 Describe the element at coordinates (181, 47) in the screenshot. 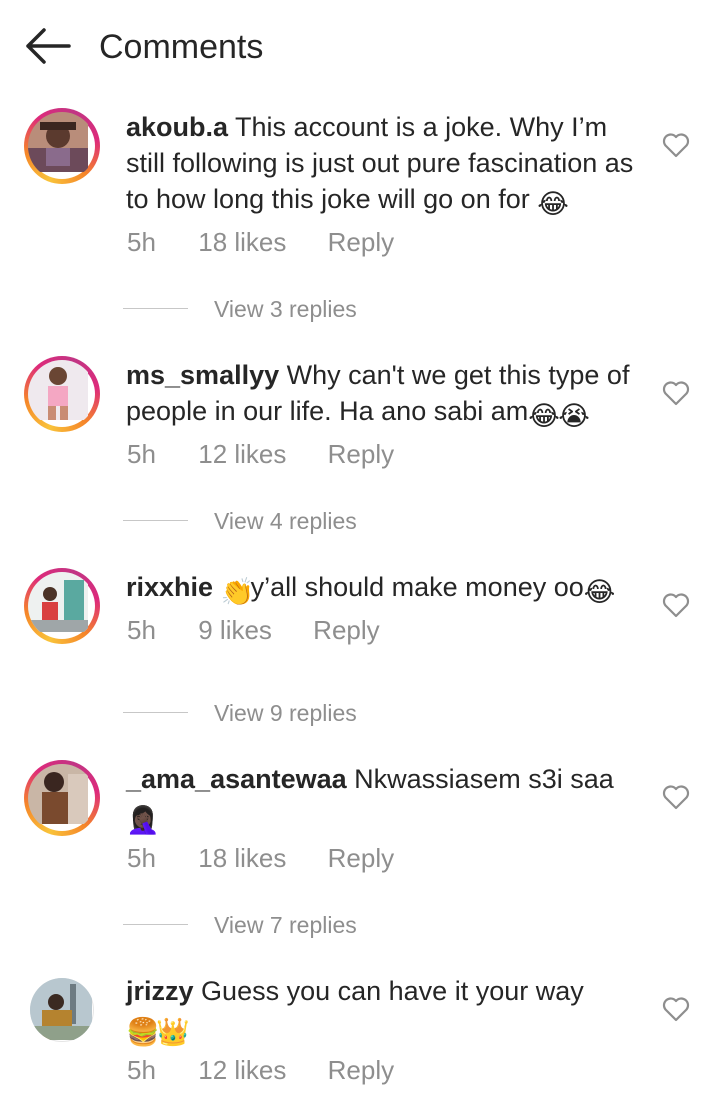

I see `page-title: Comments` at that location.